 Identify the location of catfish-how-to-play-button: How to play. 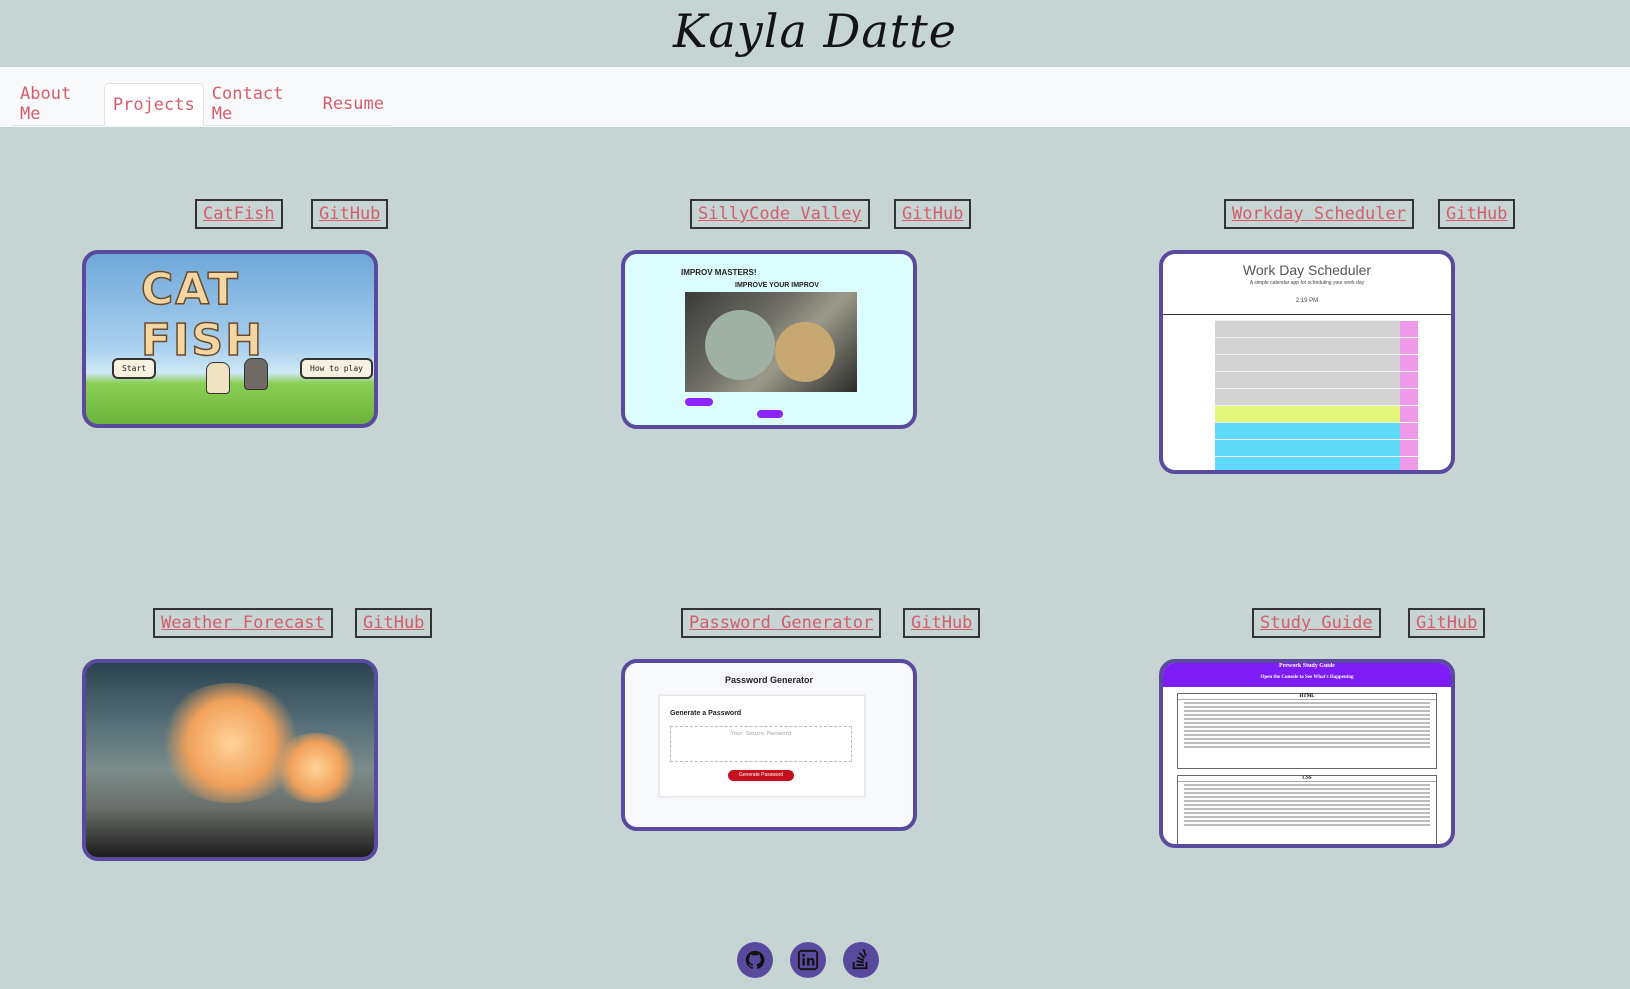
(336, 368).